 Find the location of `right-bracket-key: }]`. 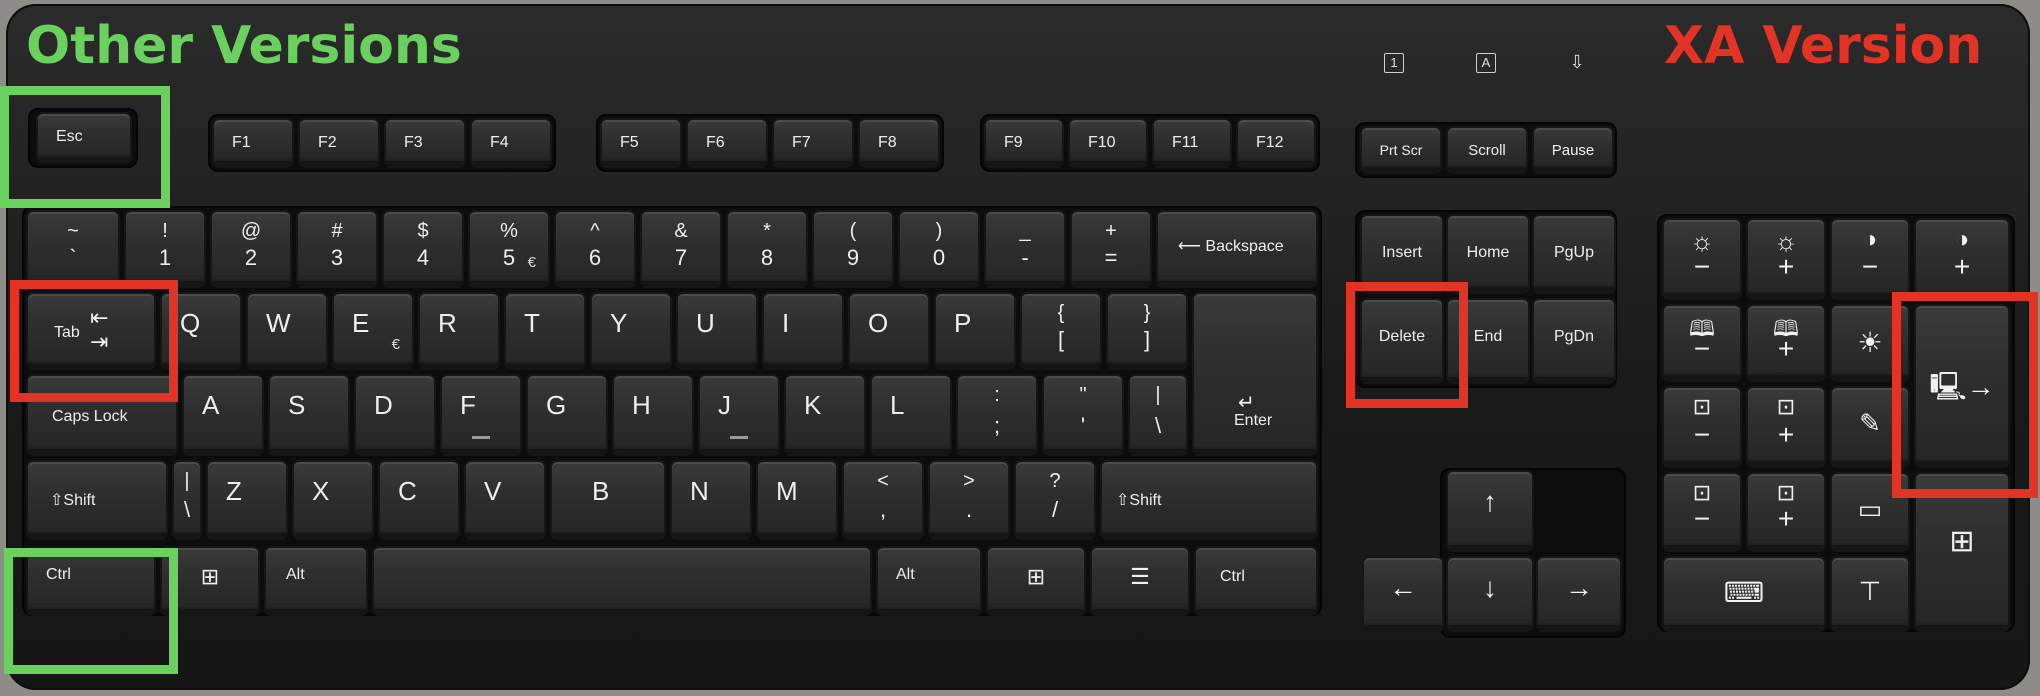

right-bracket-key: }] is located at coordinates (1147, 331).